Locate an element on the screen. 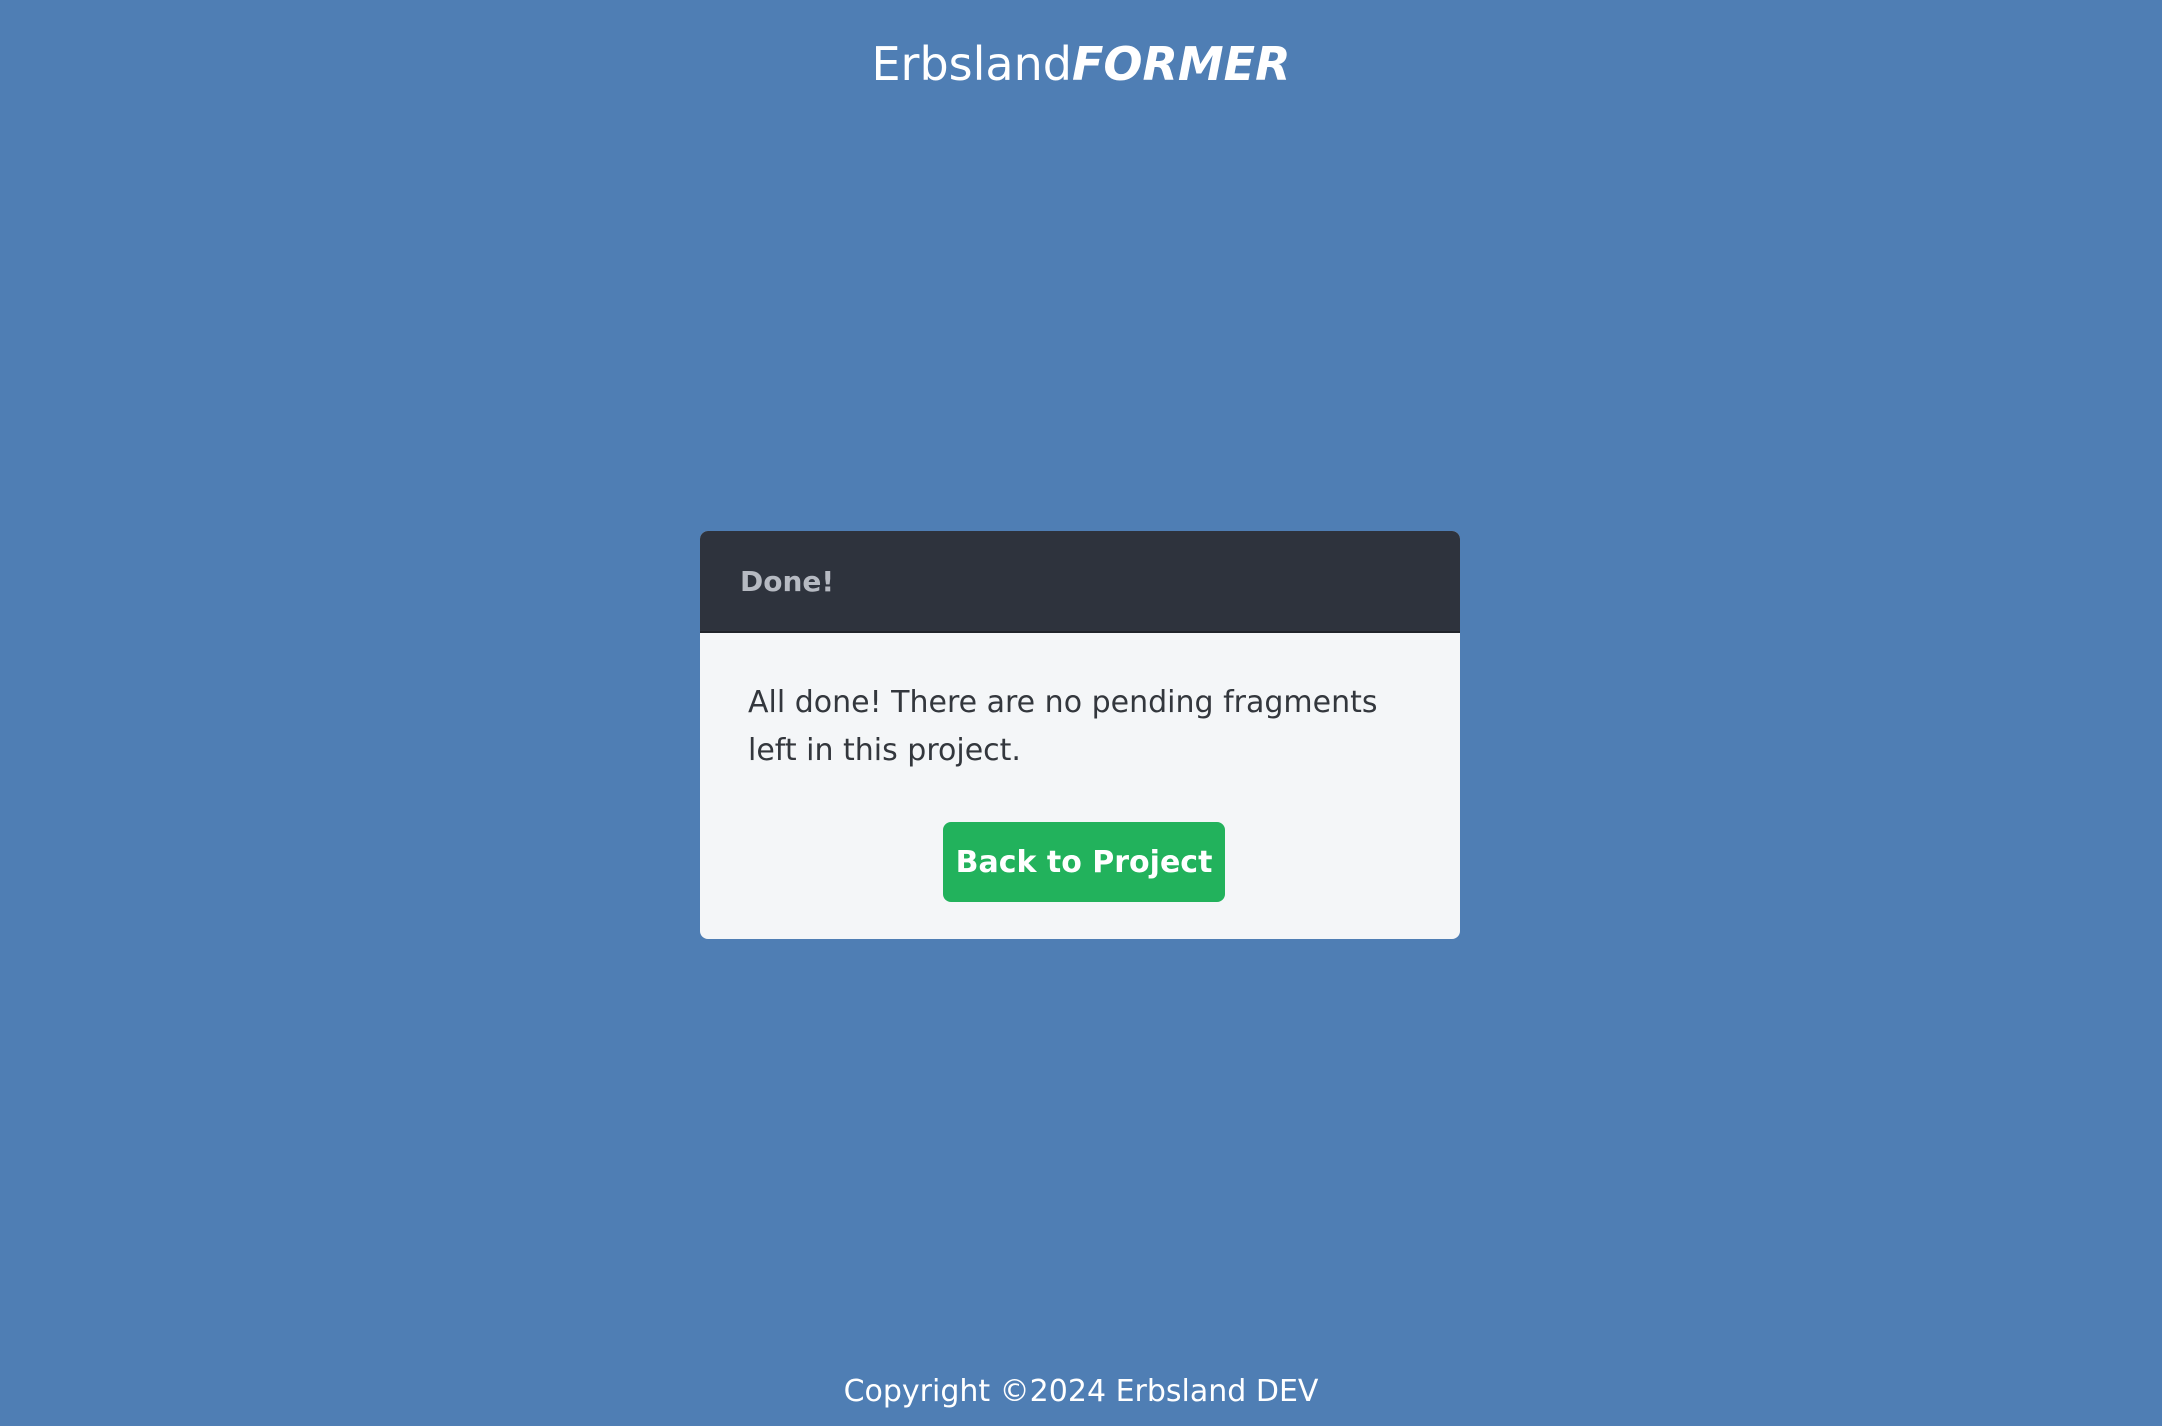 The image size is (2162, 1426). brand-logo: ErbslandFORMER is located at coordinates (1081, 64).